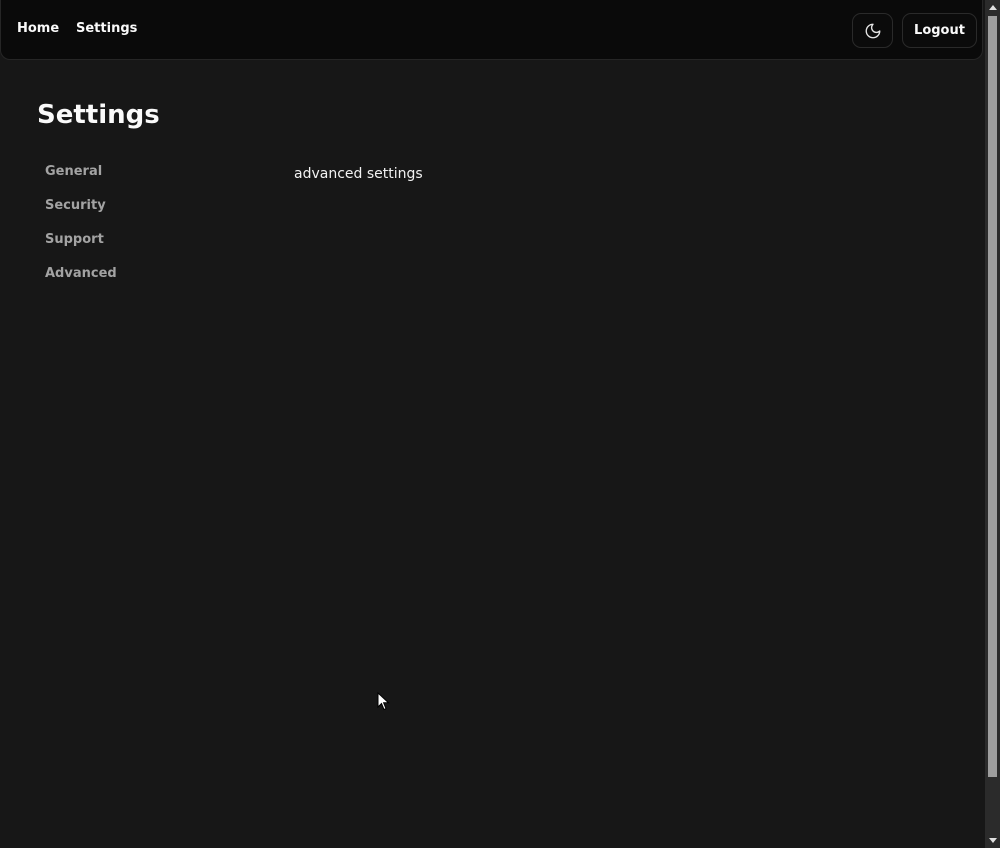 The image size is (1000, 848). I want to click on sidebar-item-support: Support, so click(81, 249).